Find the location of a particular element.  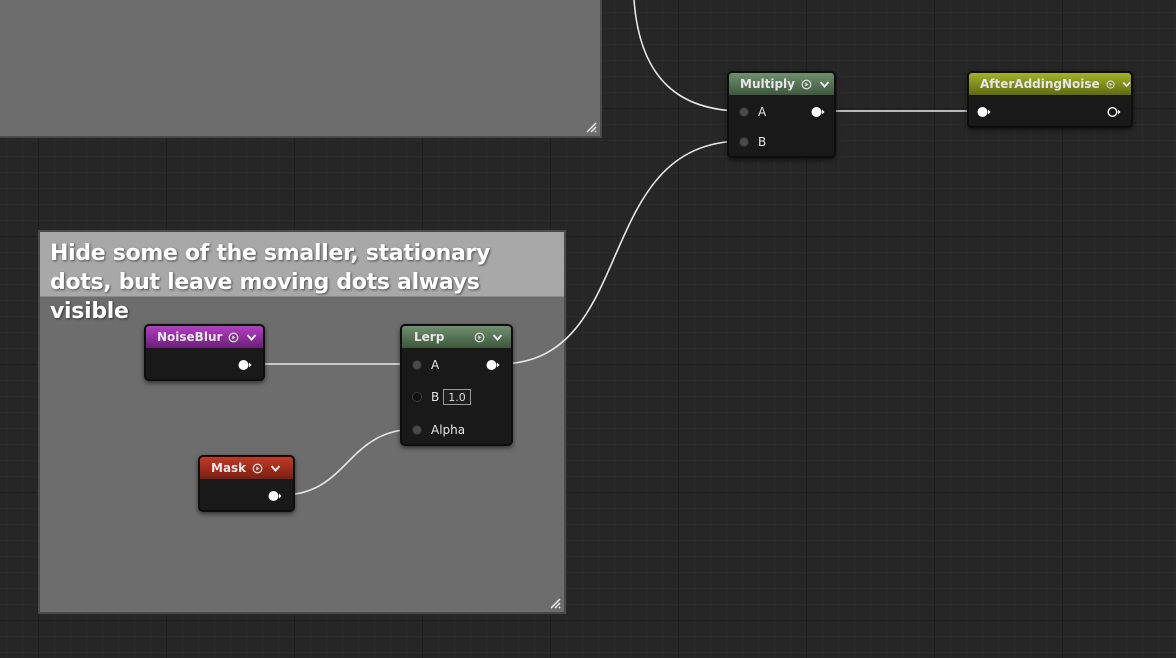

node-title: AfterAddingNoise is located at coordinates (1040, 84).